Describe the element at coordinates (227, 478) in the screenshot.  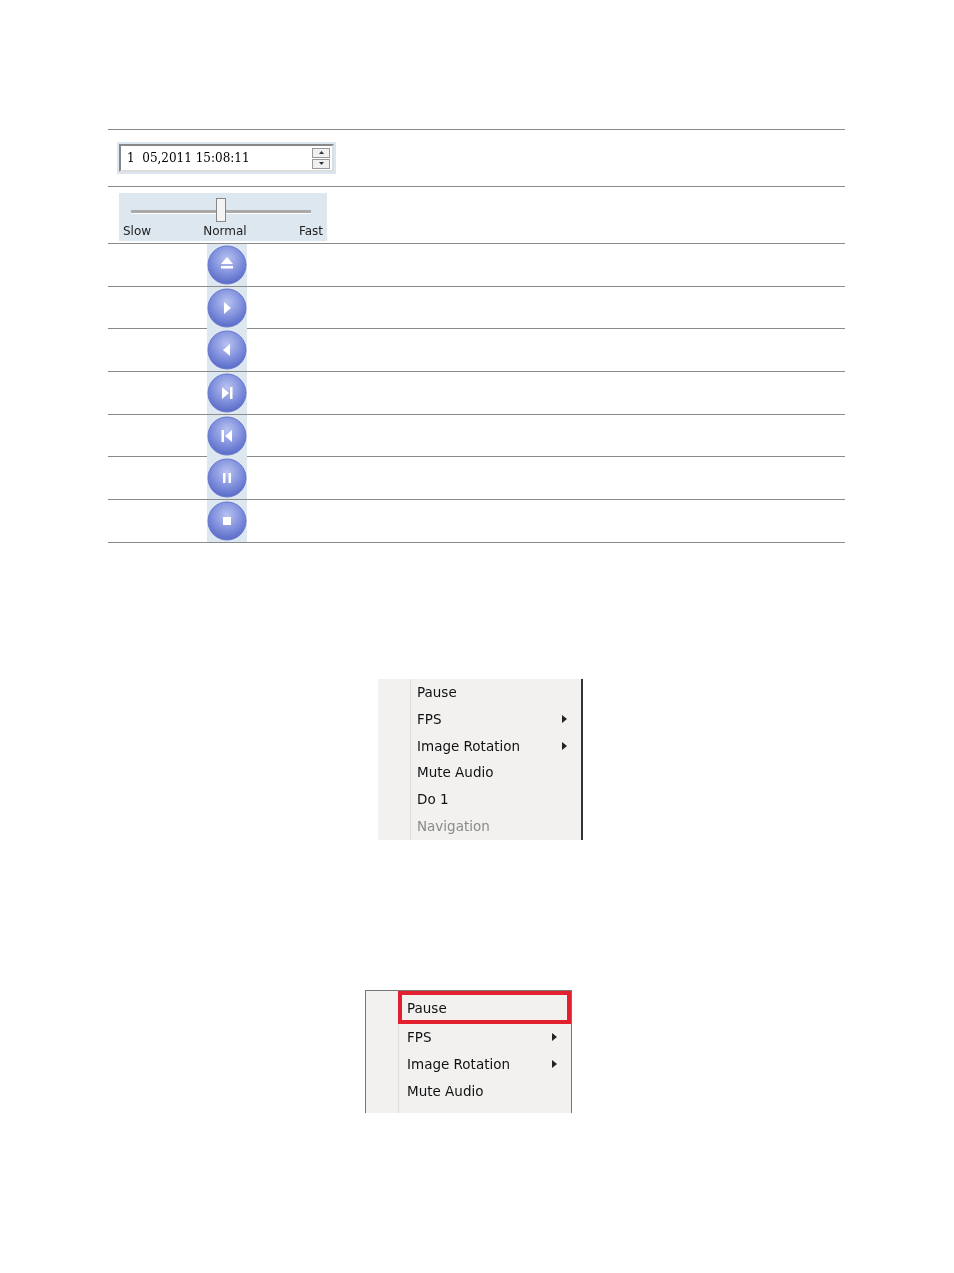
I see `pause-button` at that location.